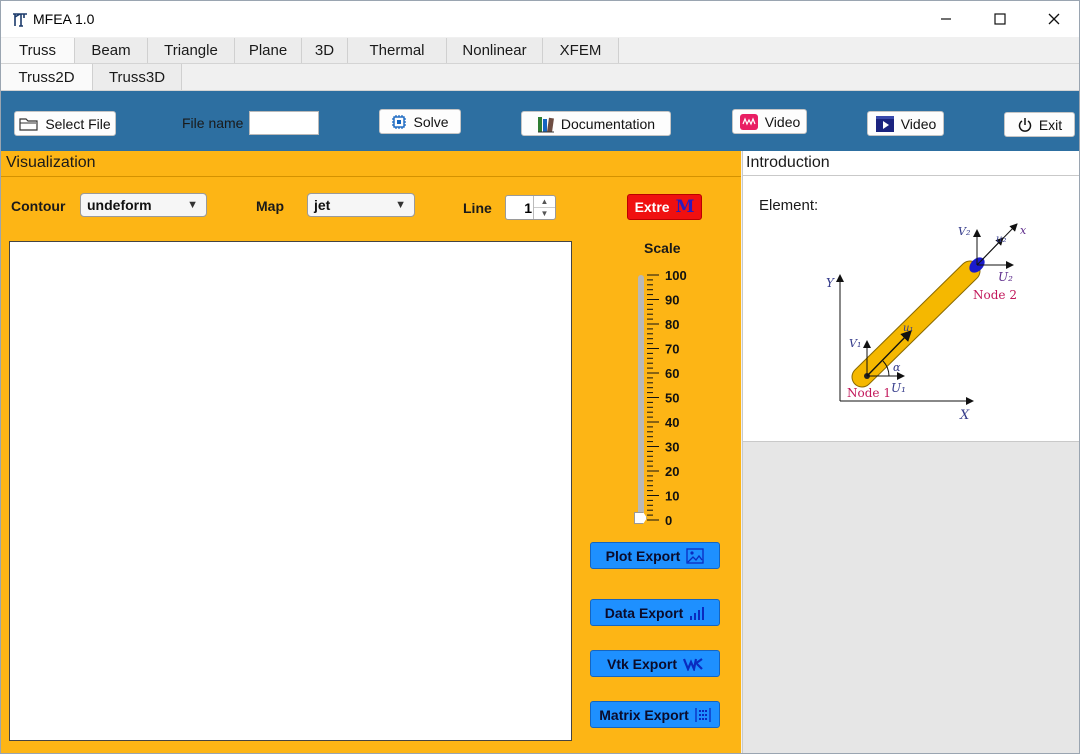 The height and width of the screenshot is (754, 1080). What do you see at coordinates (270, 206) in the screenshot?
I see `map-label: Map` at bounding box center [270, 206].